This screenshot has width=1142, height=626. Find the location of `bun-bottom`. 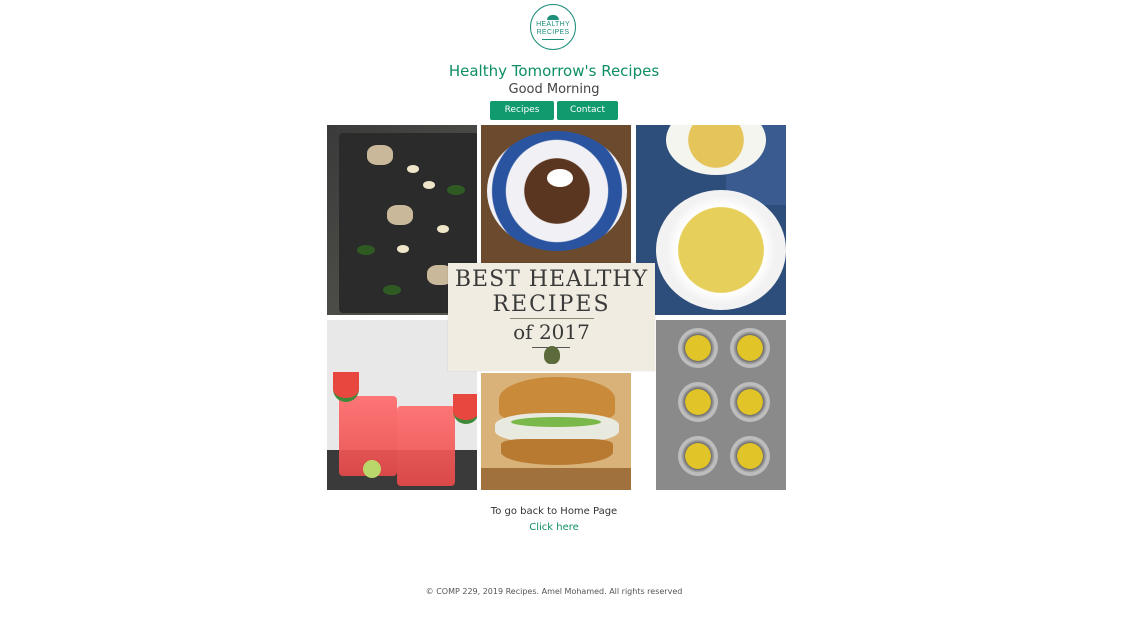

bun-bottom is located at coordinates (557, 452).